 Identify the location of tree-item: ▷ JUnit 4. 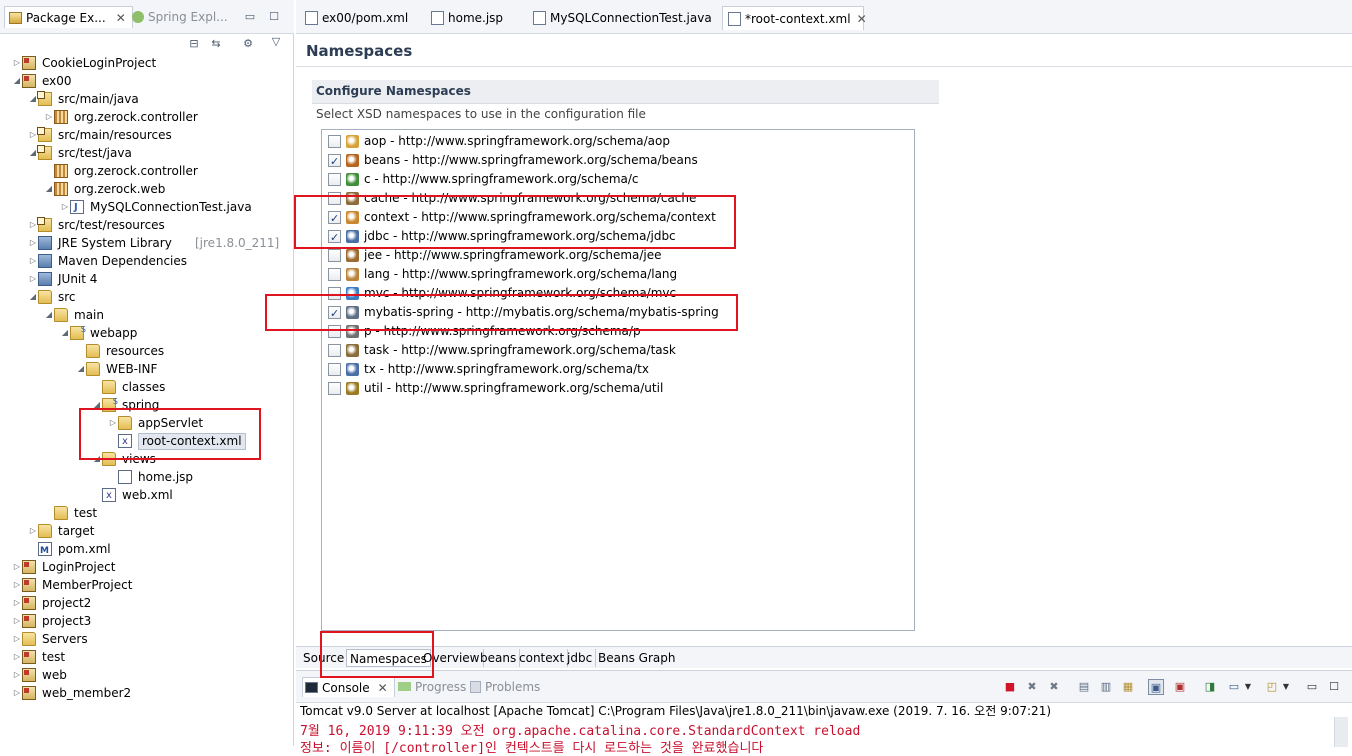
(145, 279).